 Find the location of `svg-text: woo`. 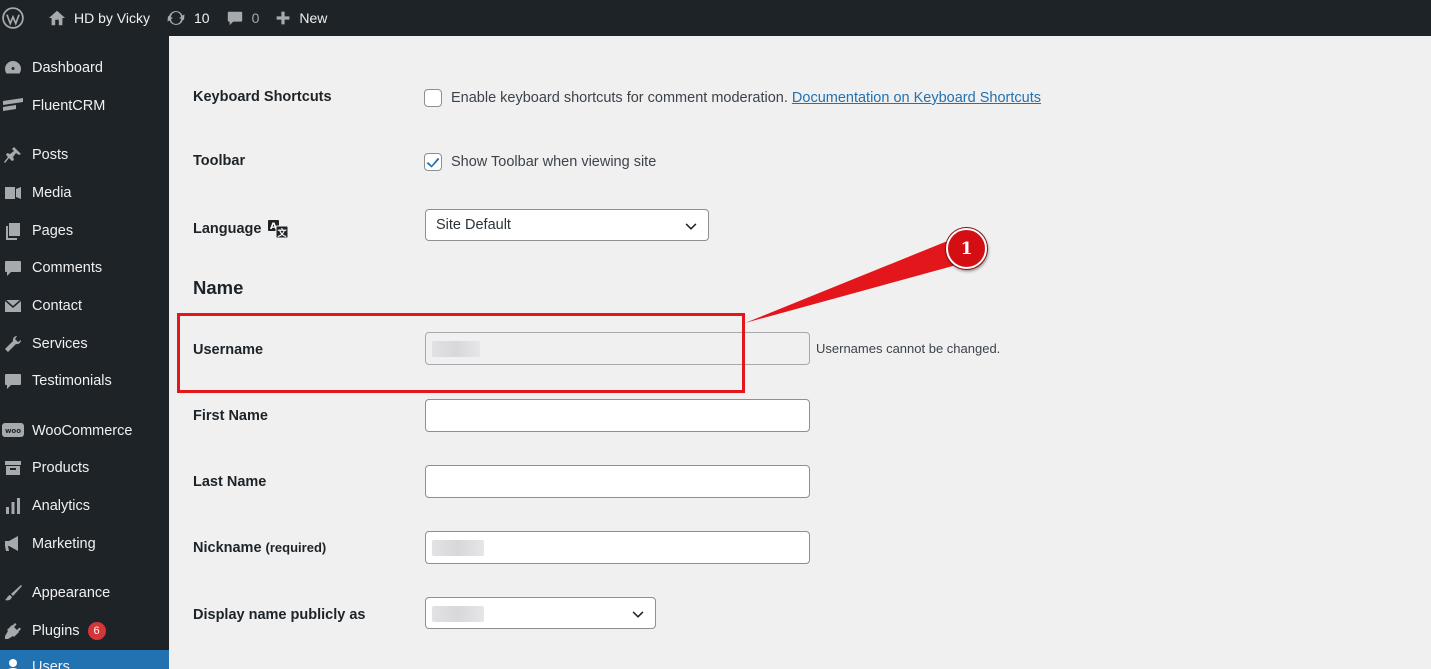

svg-text: woo is located at coordinates (13, 431).